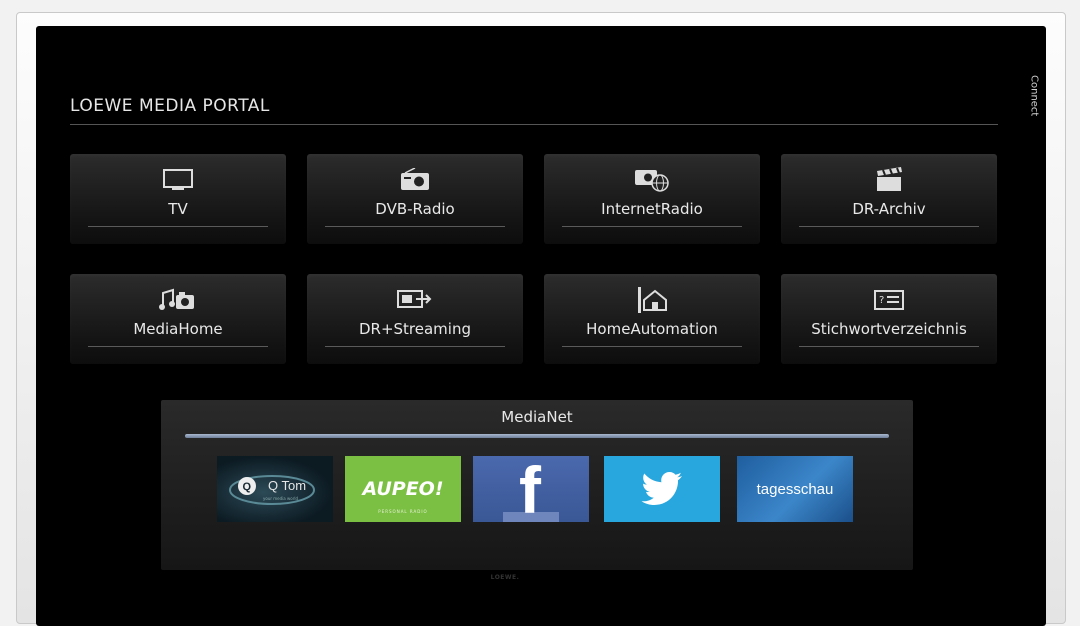 The image size is (1080, 626). I want to click on svg-text: Q, so click(247, 487).